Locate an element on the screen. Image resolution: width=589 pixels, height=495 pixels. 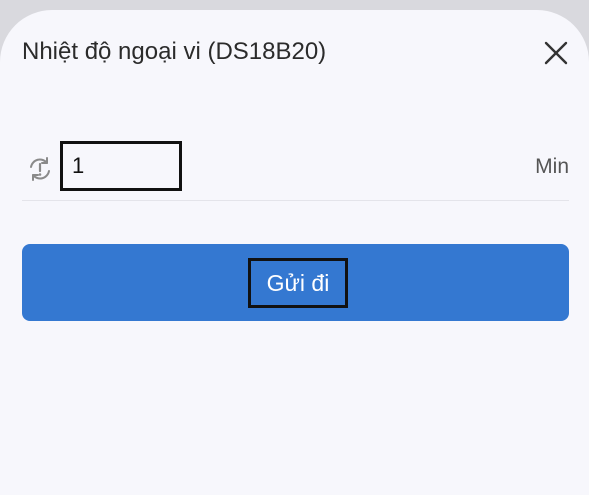
interval-value-input is located at coordinates (122, 166).